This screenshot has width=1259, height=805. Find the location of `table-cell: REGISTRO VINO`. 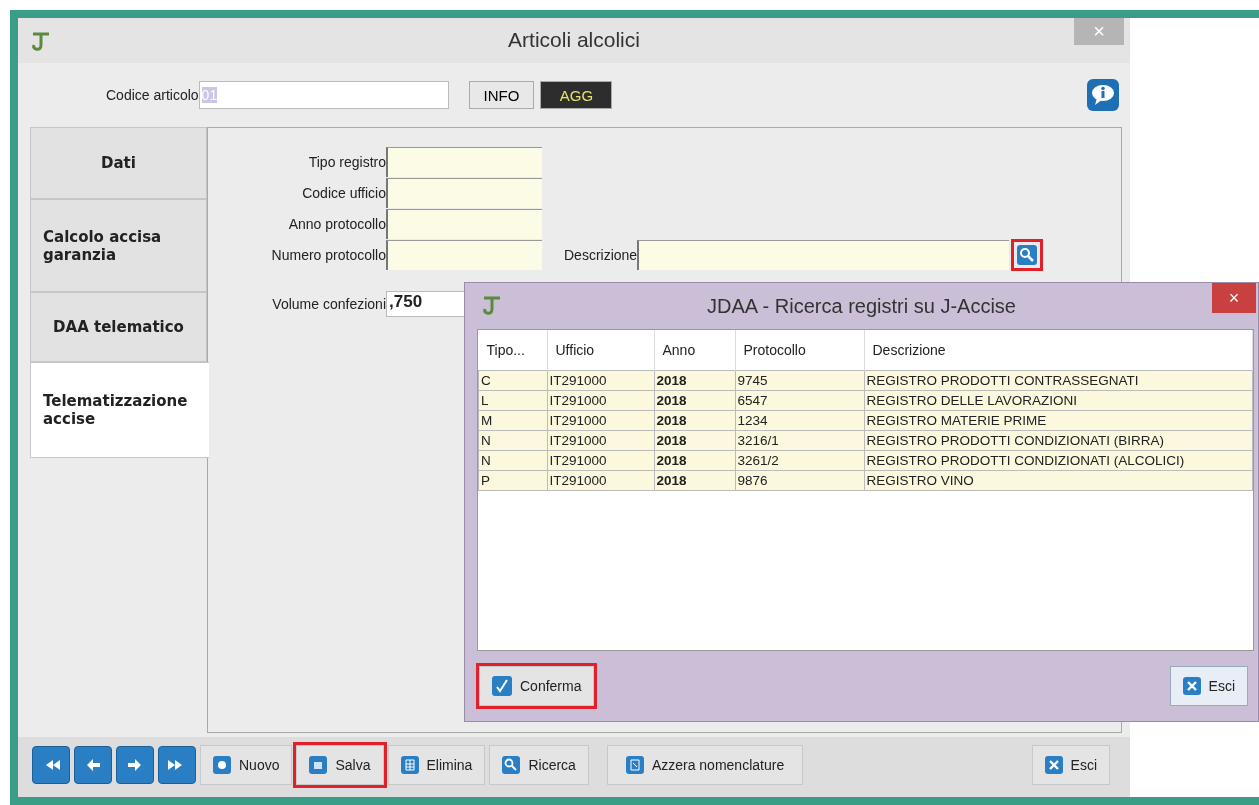

table-cell: REGISTRO VINO is located at coordinates (1058, 480).